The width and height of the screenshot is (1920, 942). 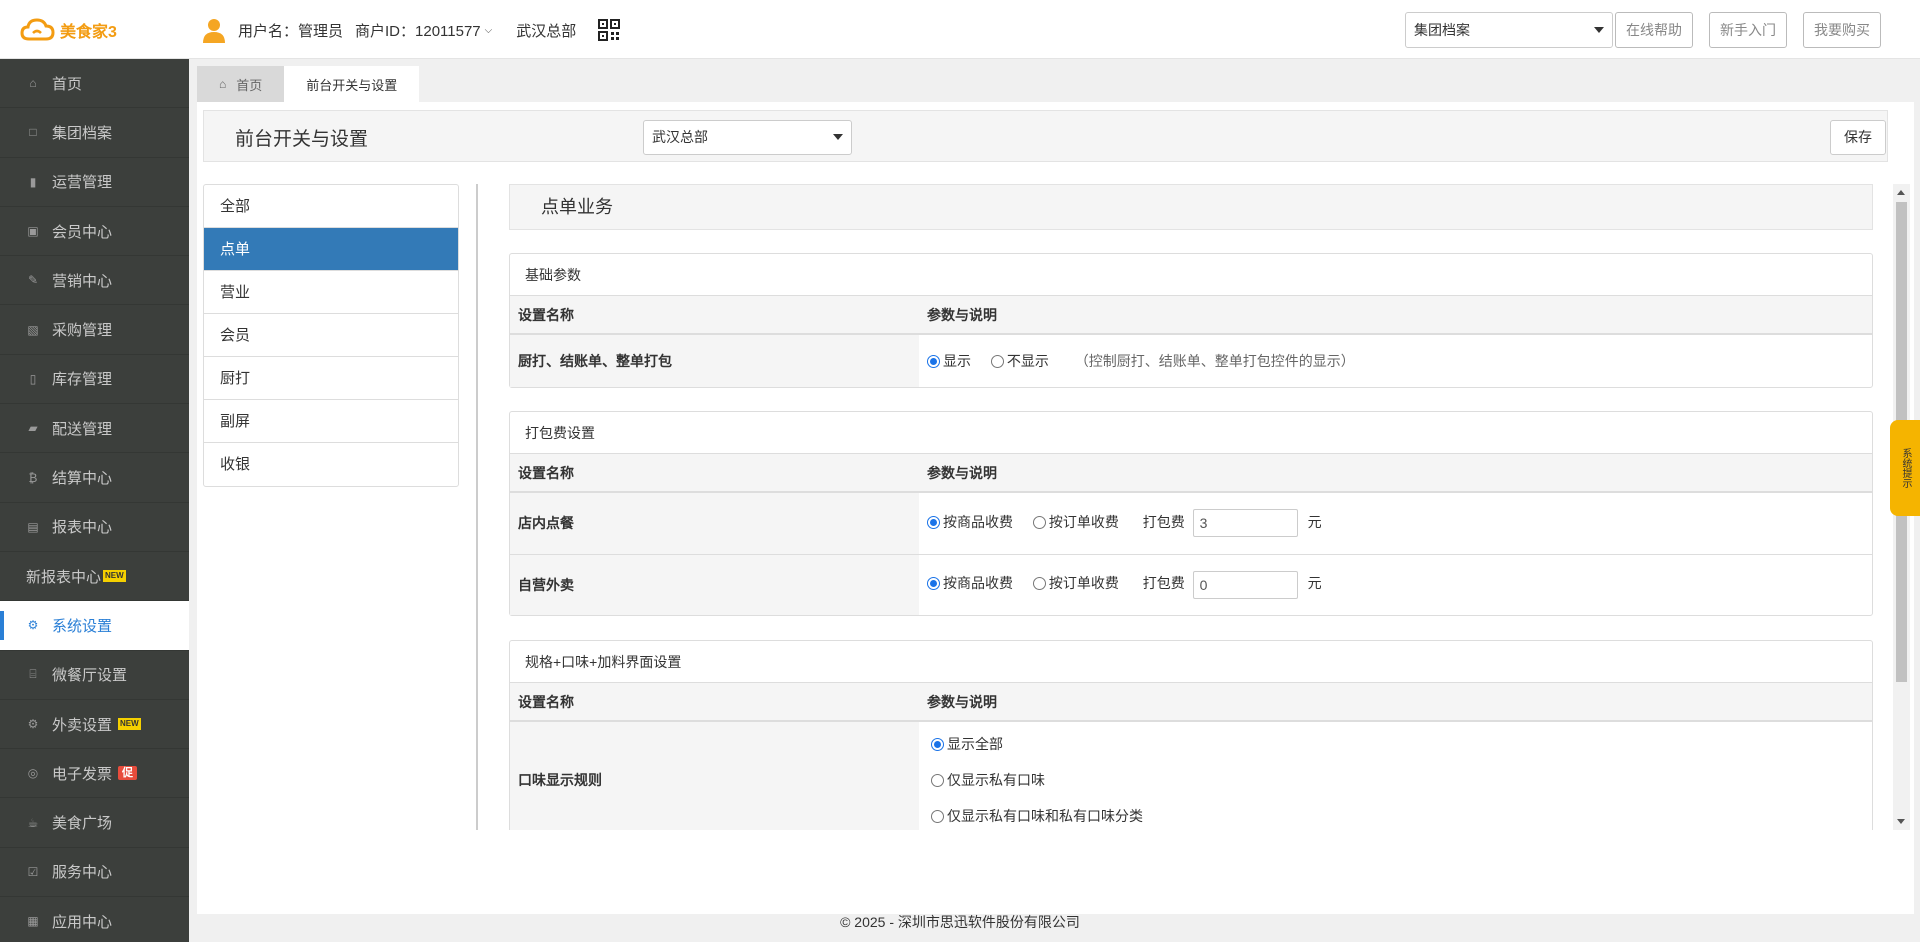 I want to click on radio-show: 显示, so click(x=949, y=361).